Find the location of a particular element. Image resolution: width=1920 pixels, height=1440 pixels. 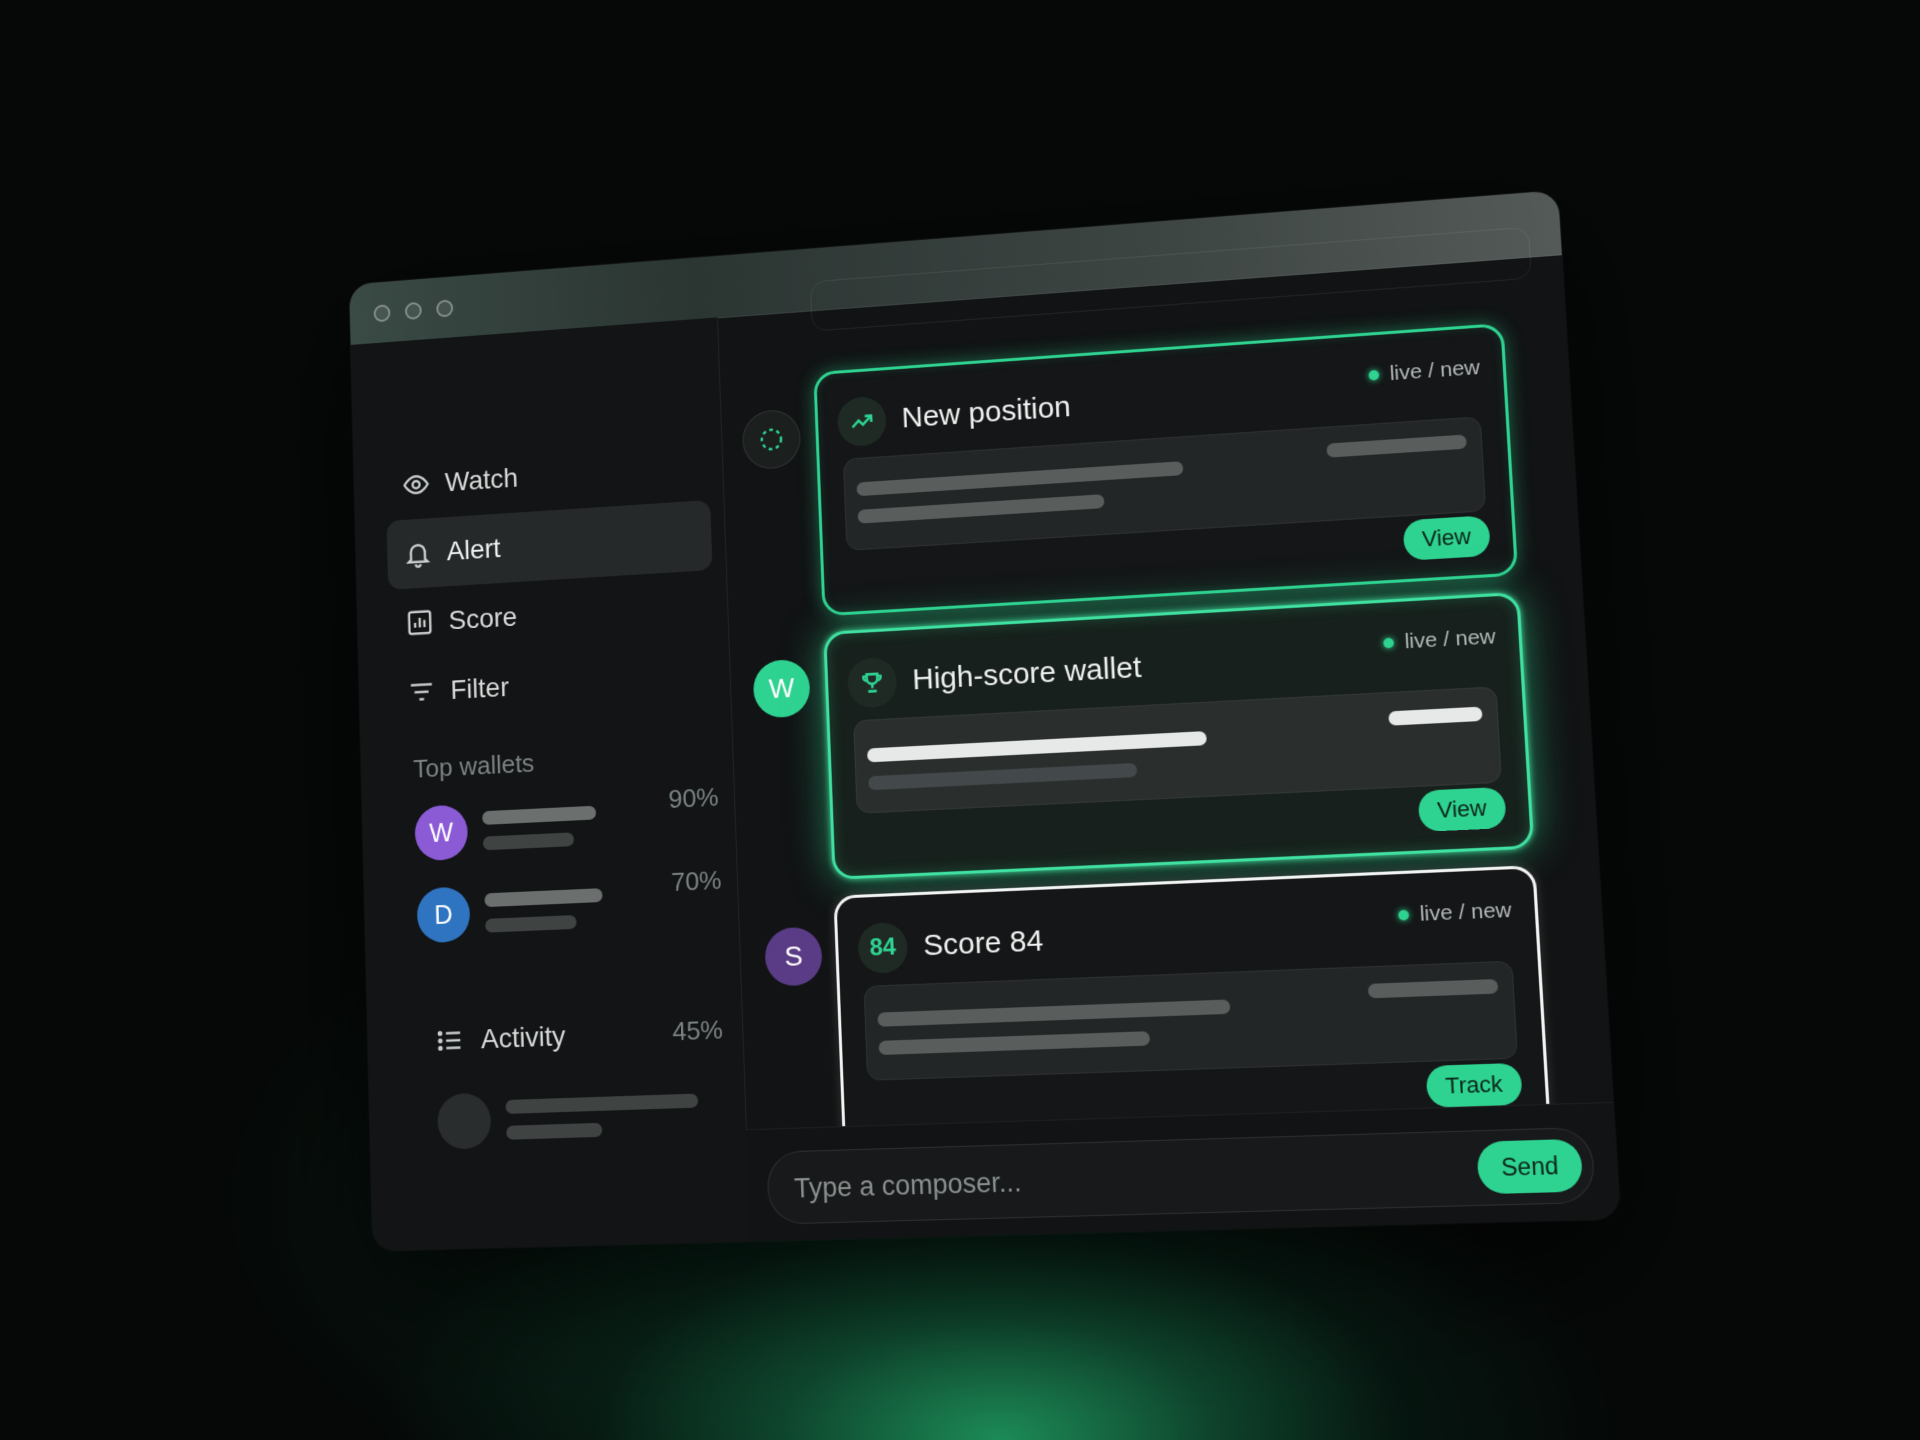

avatar is located at coordinates (464, 1121).